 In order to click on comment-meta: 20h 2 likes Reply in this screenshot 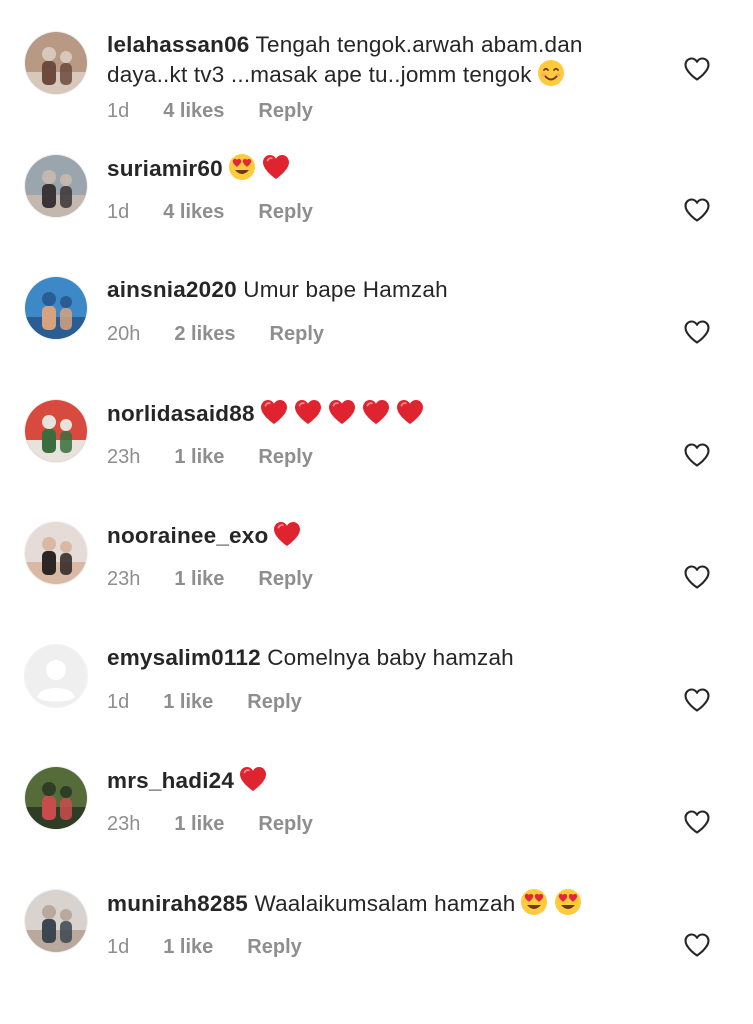, I will do `click(215, 334)`.